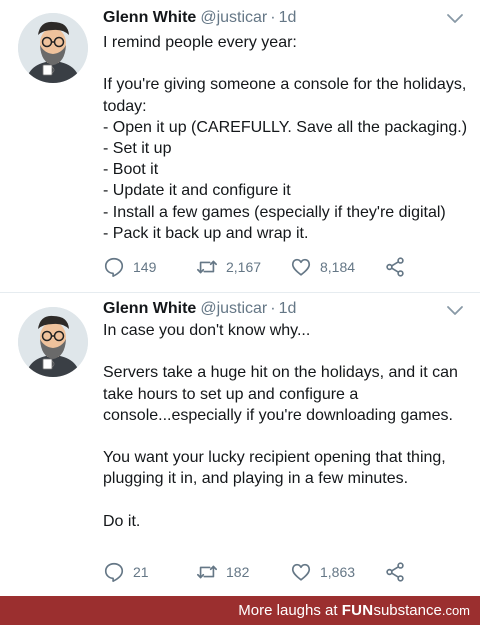  Describe the element at coordinates (131, 170) in the screenshot. I see `tweet-line: - Boot it` at that location.